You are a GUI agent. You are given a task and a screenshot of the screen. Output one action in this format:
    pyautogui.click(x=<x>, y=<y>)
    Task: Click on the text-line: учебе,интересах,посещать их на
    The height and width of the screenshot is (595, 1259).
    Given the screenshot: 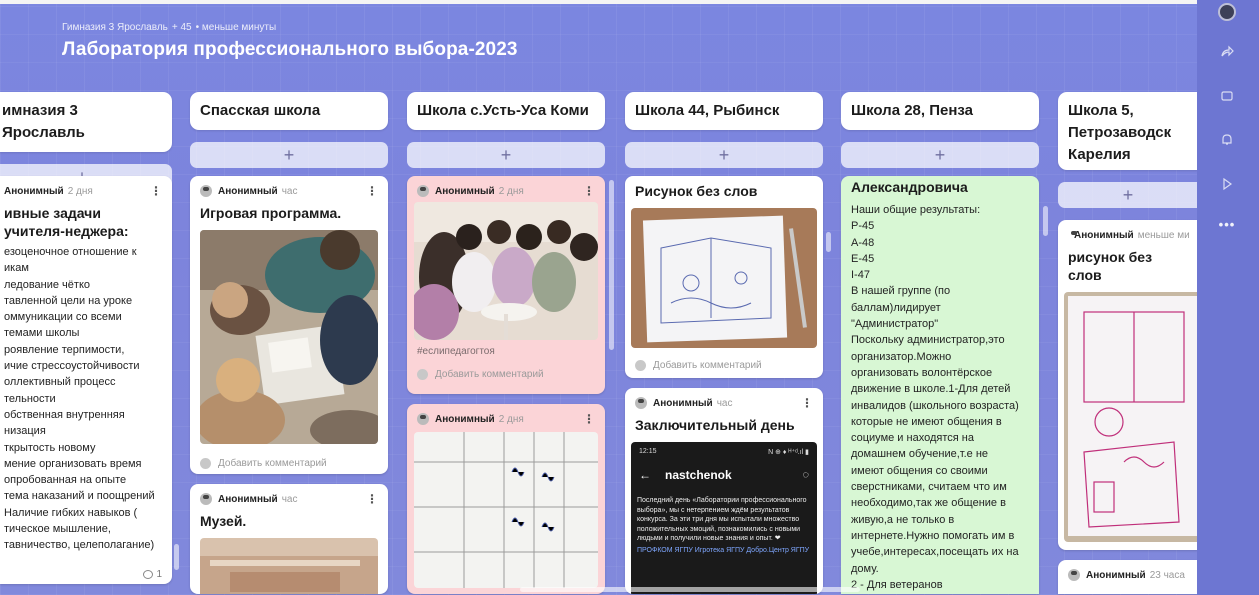 What is the action you would take?
    pyautogui.click(x=935, y=552)
    